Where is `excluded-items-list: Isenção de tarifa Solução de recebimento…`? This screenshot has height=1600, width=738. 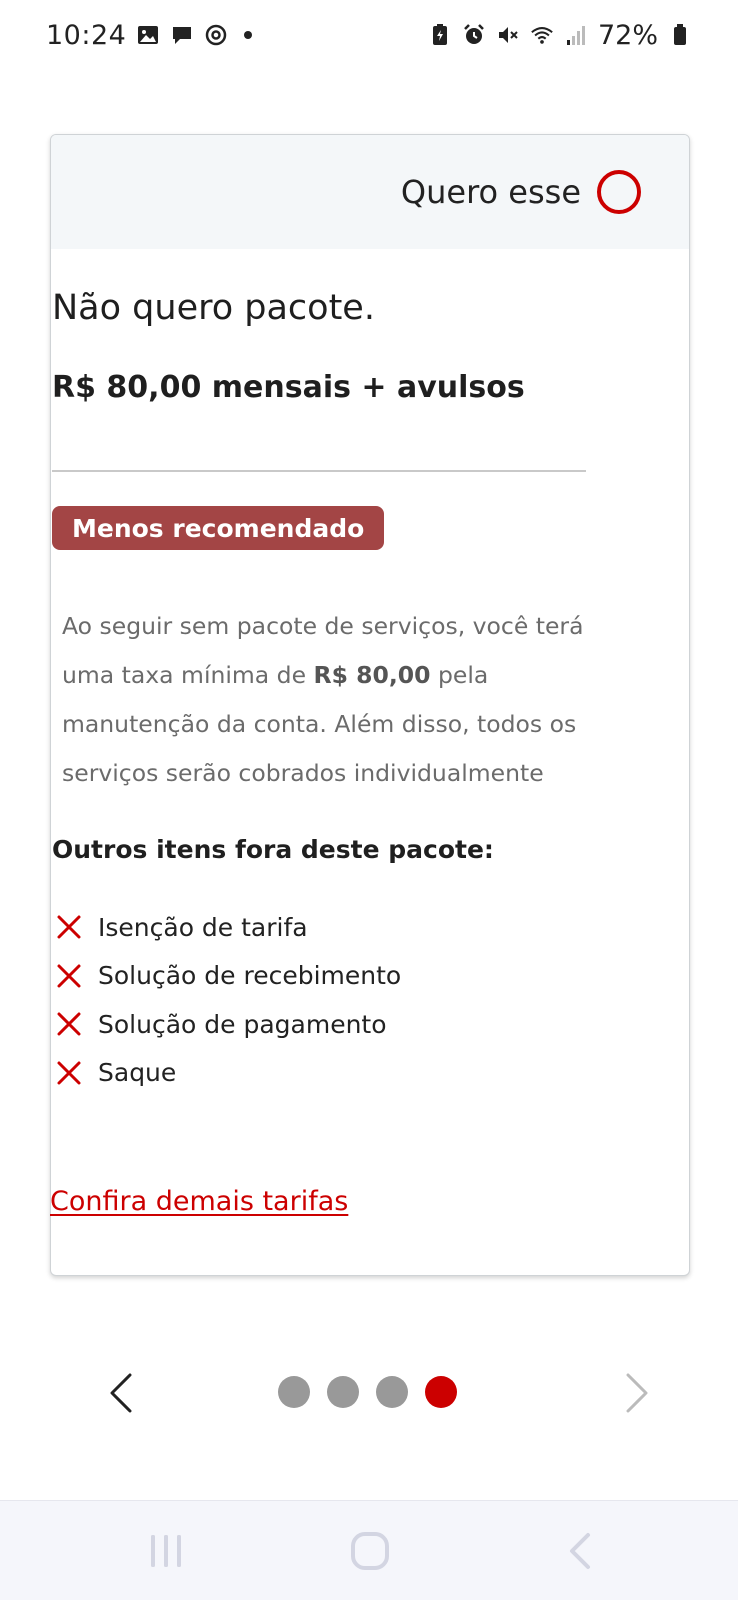
excluded-items-list: Isenção de tarifa Solução de recebimento… is located at coordinates (228, 1000).